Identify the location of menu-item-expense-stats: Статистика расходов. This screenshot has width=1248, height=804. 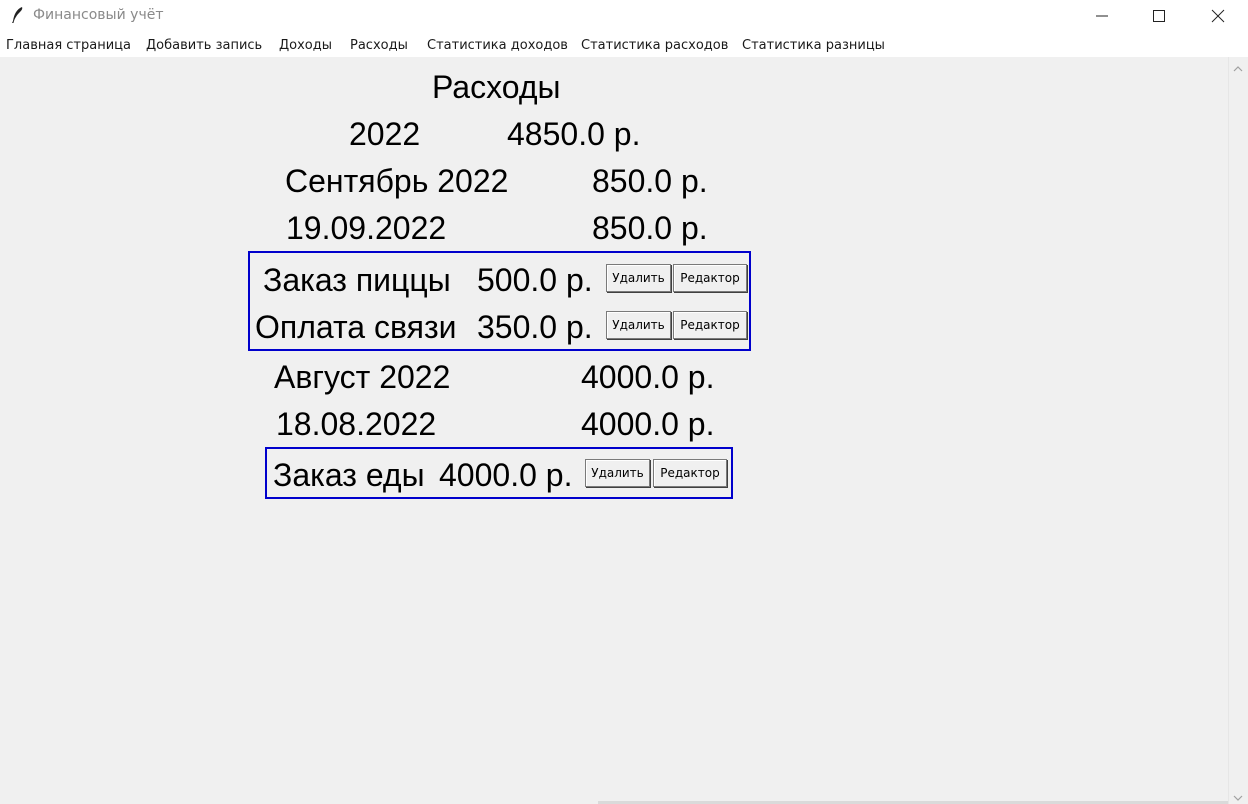
(654, 45).